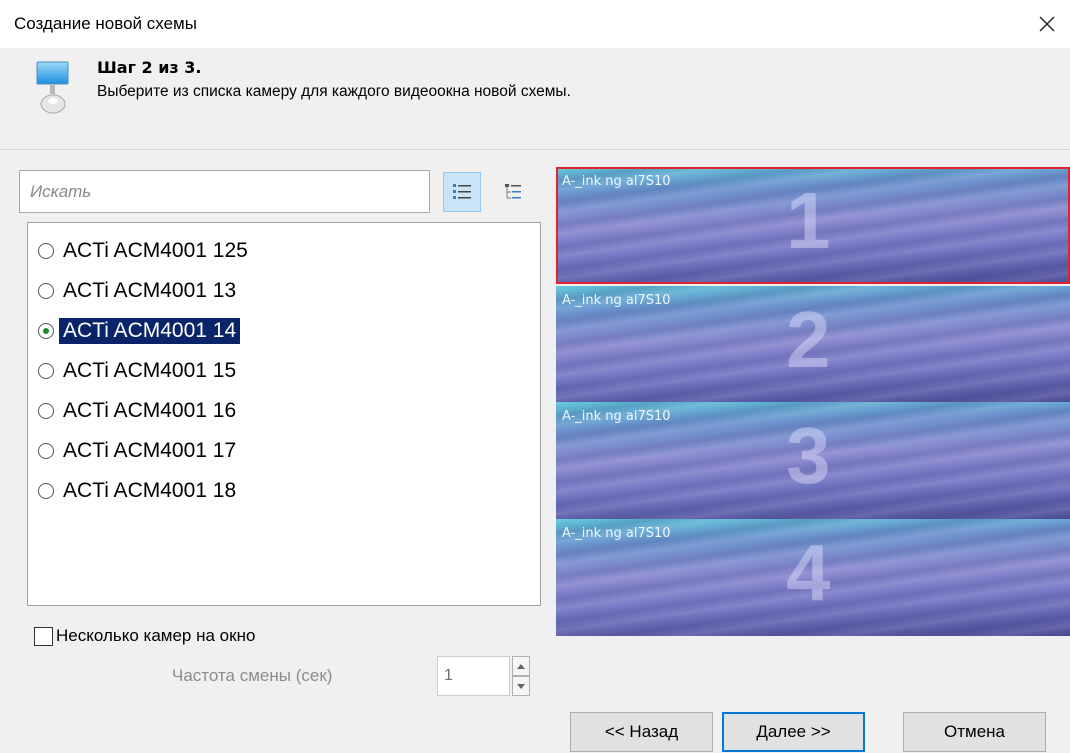 The height and width of the screenshot is (753, 1070). I want to click on window-title: Создание новой схемы, so click(105, 23).